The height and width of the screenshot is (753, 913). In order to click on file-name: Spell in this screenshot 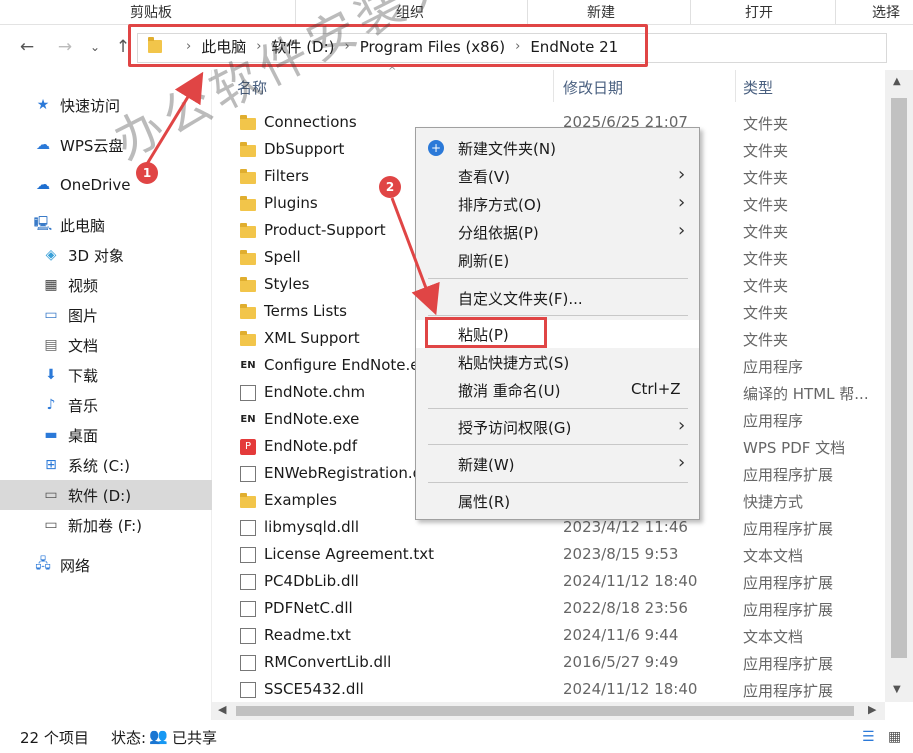, I will do `click(282, 257)`.